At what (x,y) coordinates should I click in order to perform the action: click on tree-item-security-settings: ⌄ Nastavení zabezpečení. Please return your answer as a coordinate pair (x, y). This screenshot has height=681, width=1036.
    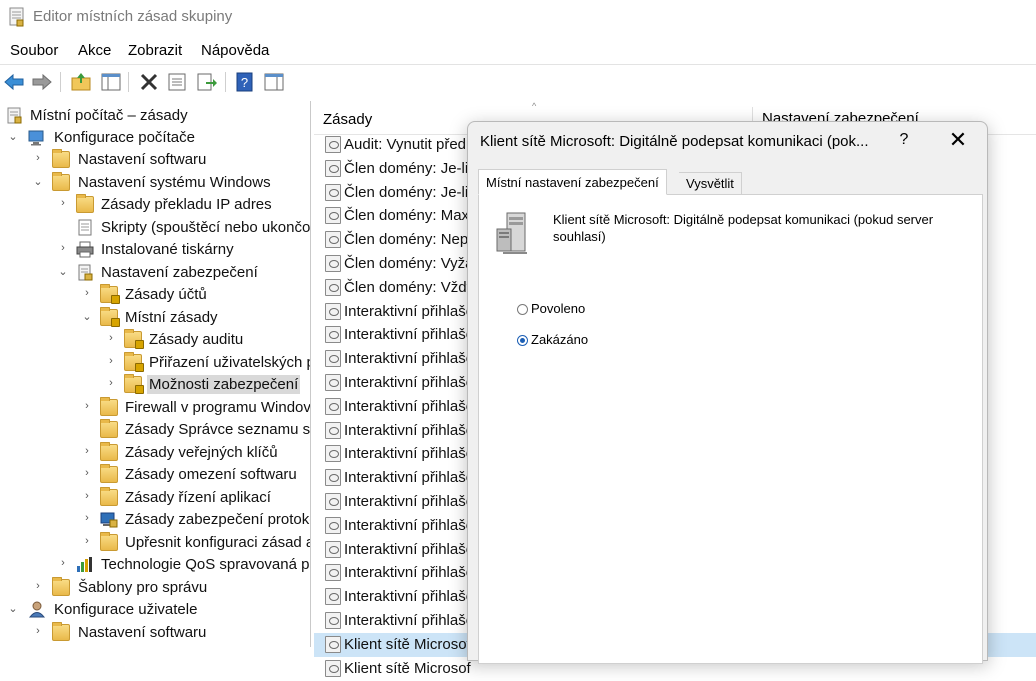
    Looking at the image, I should click on (155, 273).